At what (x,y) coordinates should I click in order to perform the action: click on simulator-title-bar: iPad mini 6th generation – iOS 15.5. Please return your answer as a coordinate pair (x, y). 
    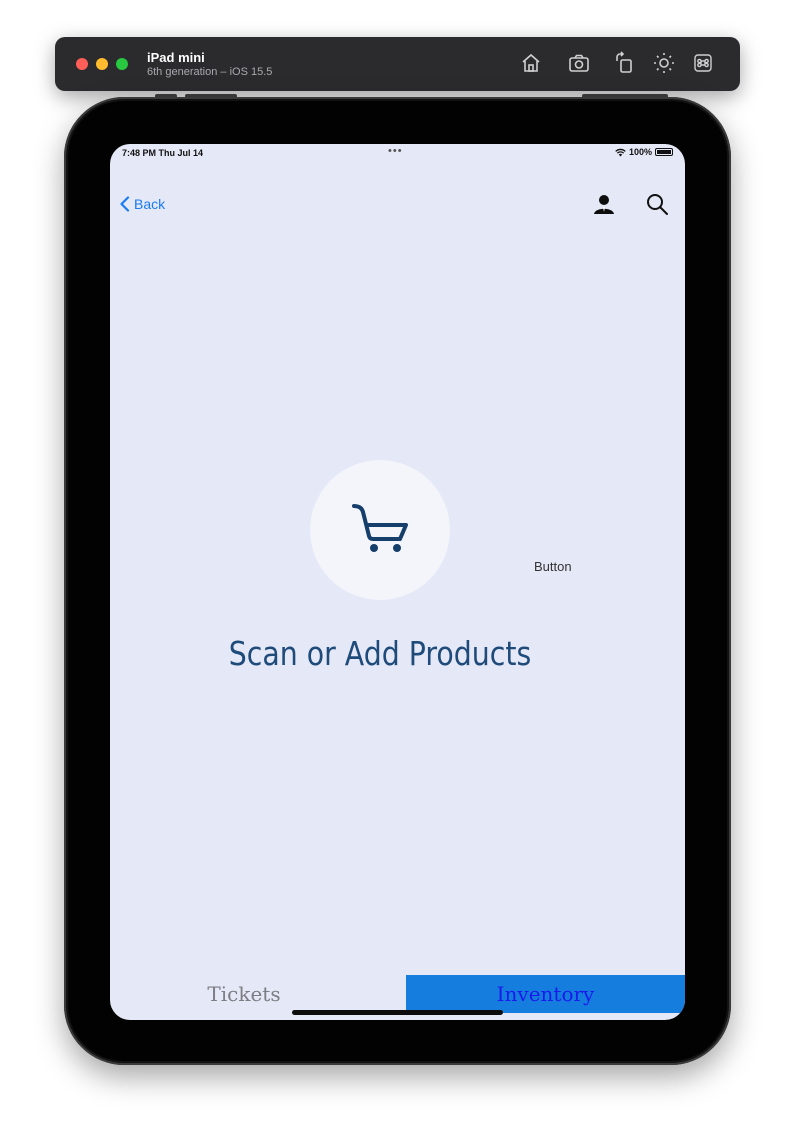
    Looking at the image, I should click on (397, 64).